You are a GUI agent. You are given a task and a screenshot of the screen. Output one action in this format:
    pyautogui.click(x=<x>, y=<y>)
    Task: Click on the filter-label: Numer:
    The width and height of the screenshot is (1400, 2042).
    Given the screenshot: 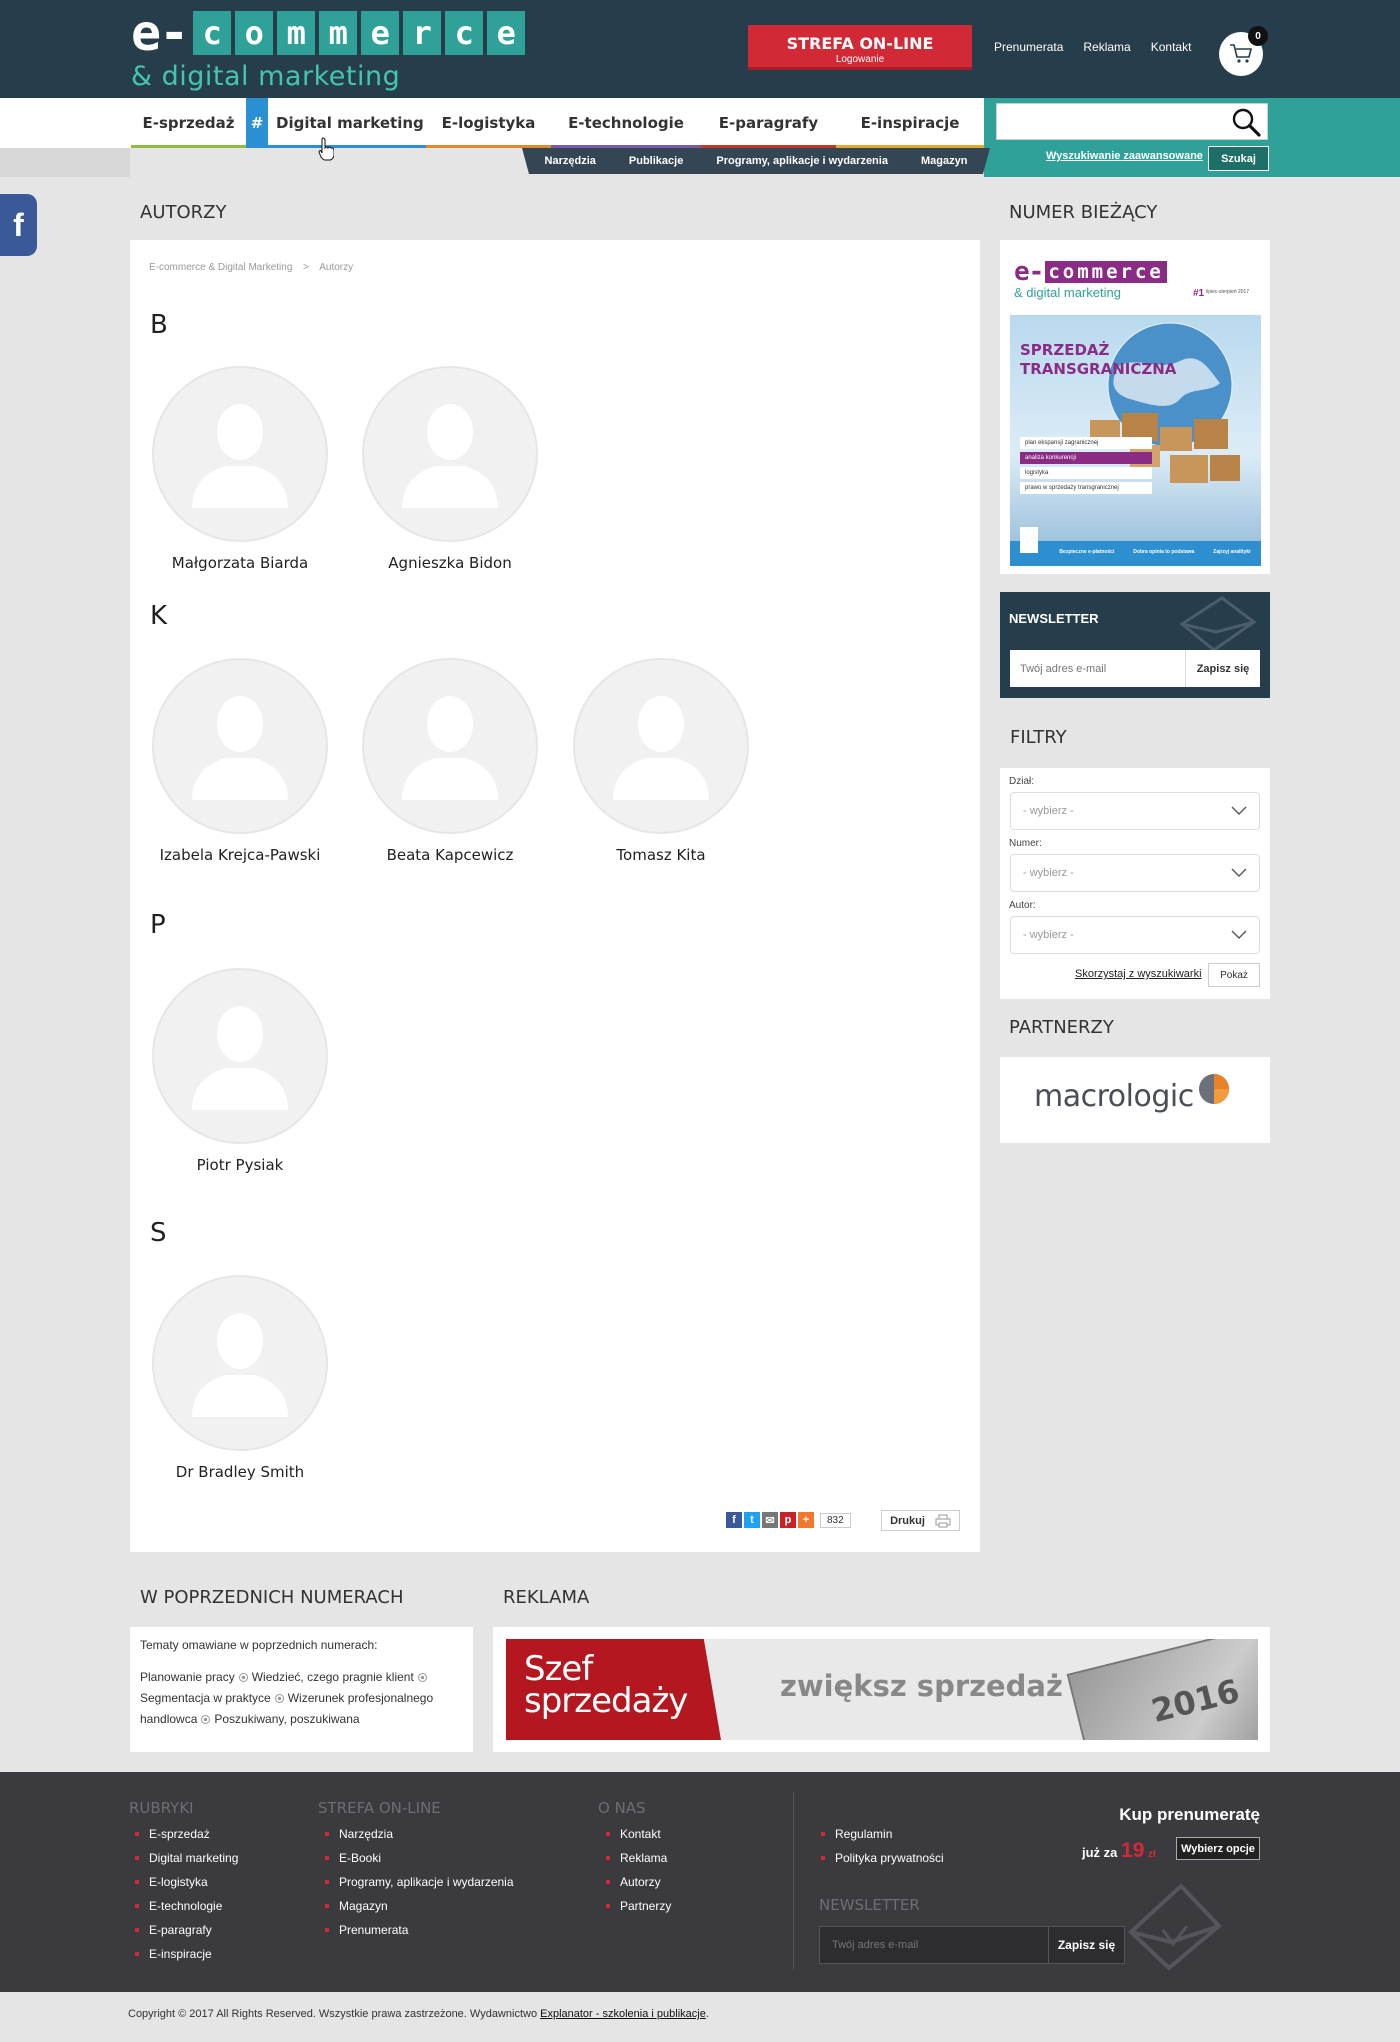 What is the action you would take?
    pyautogui.click(x=1025, y=843)
    